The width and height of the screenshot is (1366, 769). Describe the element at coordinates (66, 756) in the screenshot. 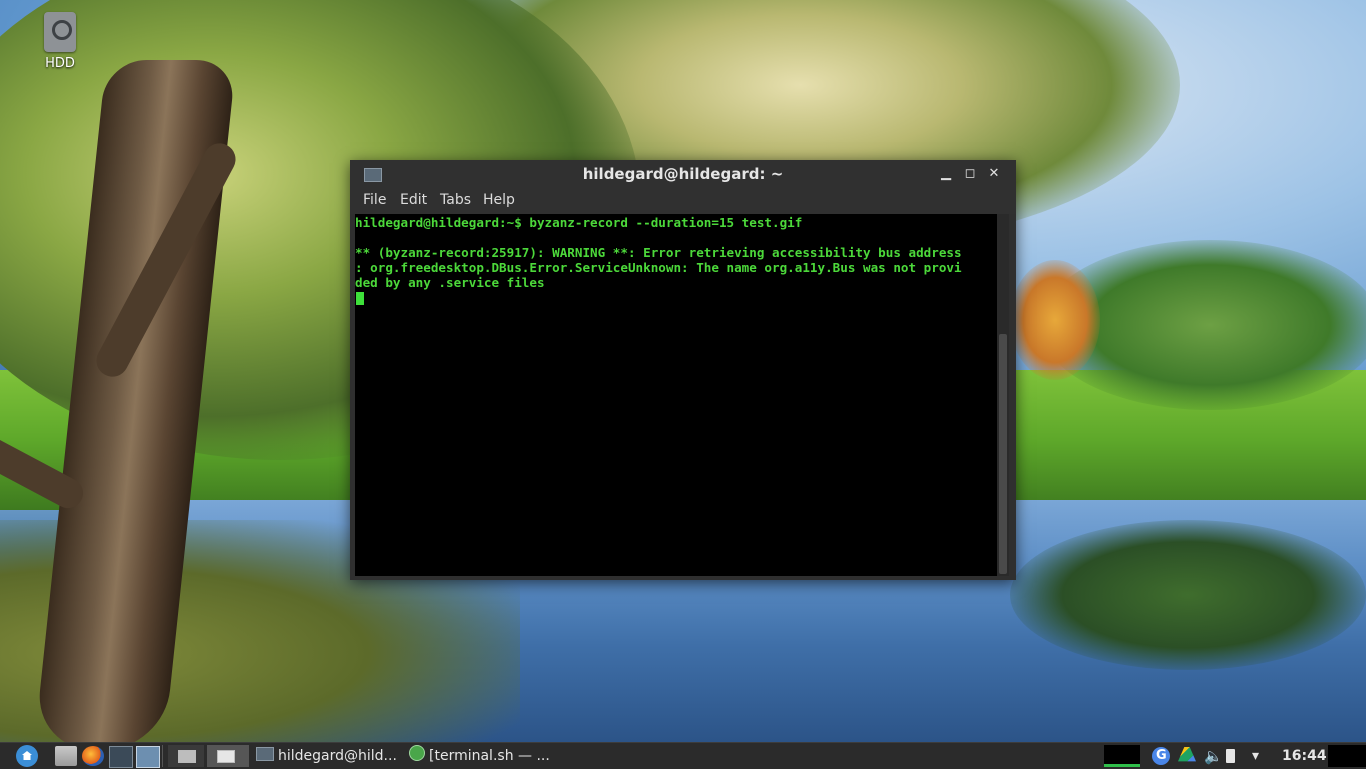

I see `file-manager-icon` at that location.